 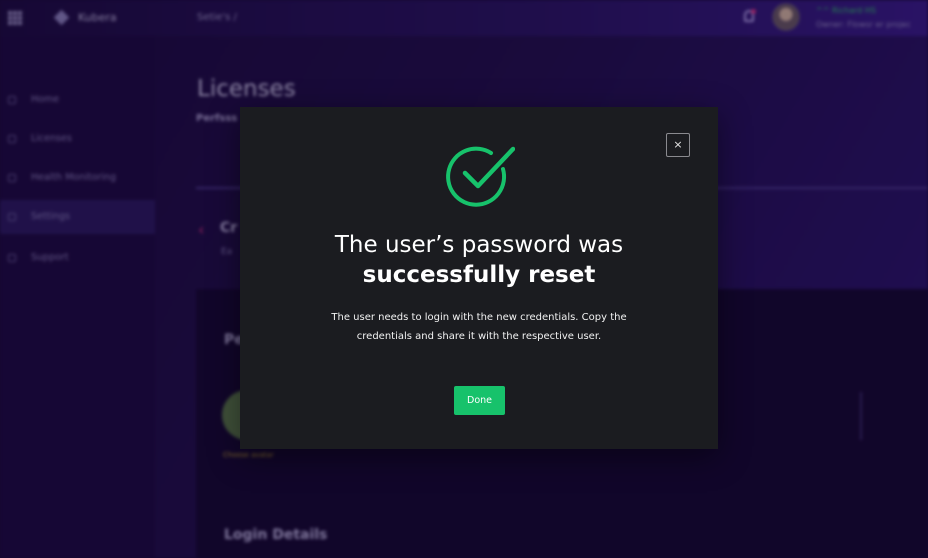 What do you see at coordinates (479, 275) in the screenshot?
I see `modal-title-line2: successfully reset` at bounding box center [479, 275].